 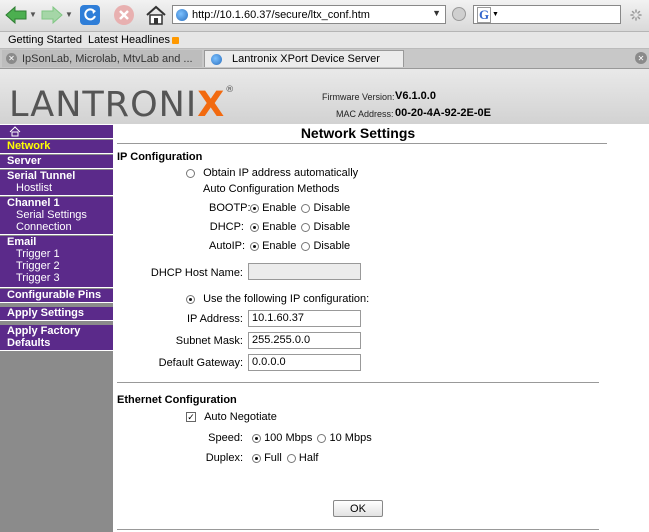 I want to click on stop-button, so click(x=124, y=15).